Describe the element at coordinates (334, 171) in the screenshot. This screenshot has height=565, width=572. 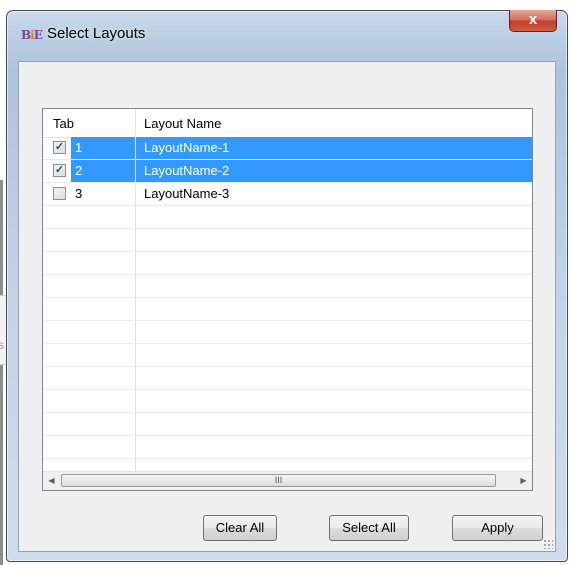
I see `layout-name-cell: LayoutName-2` at that location.